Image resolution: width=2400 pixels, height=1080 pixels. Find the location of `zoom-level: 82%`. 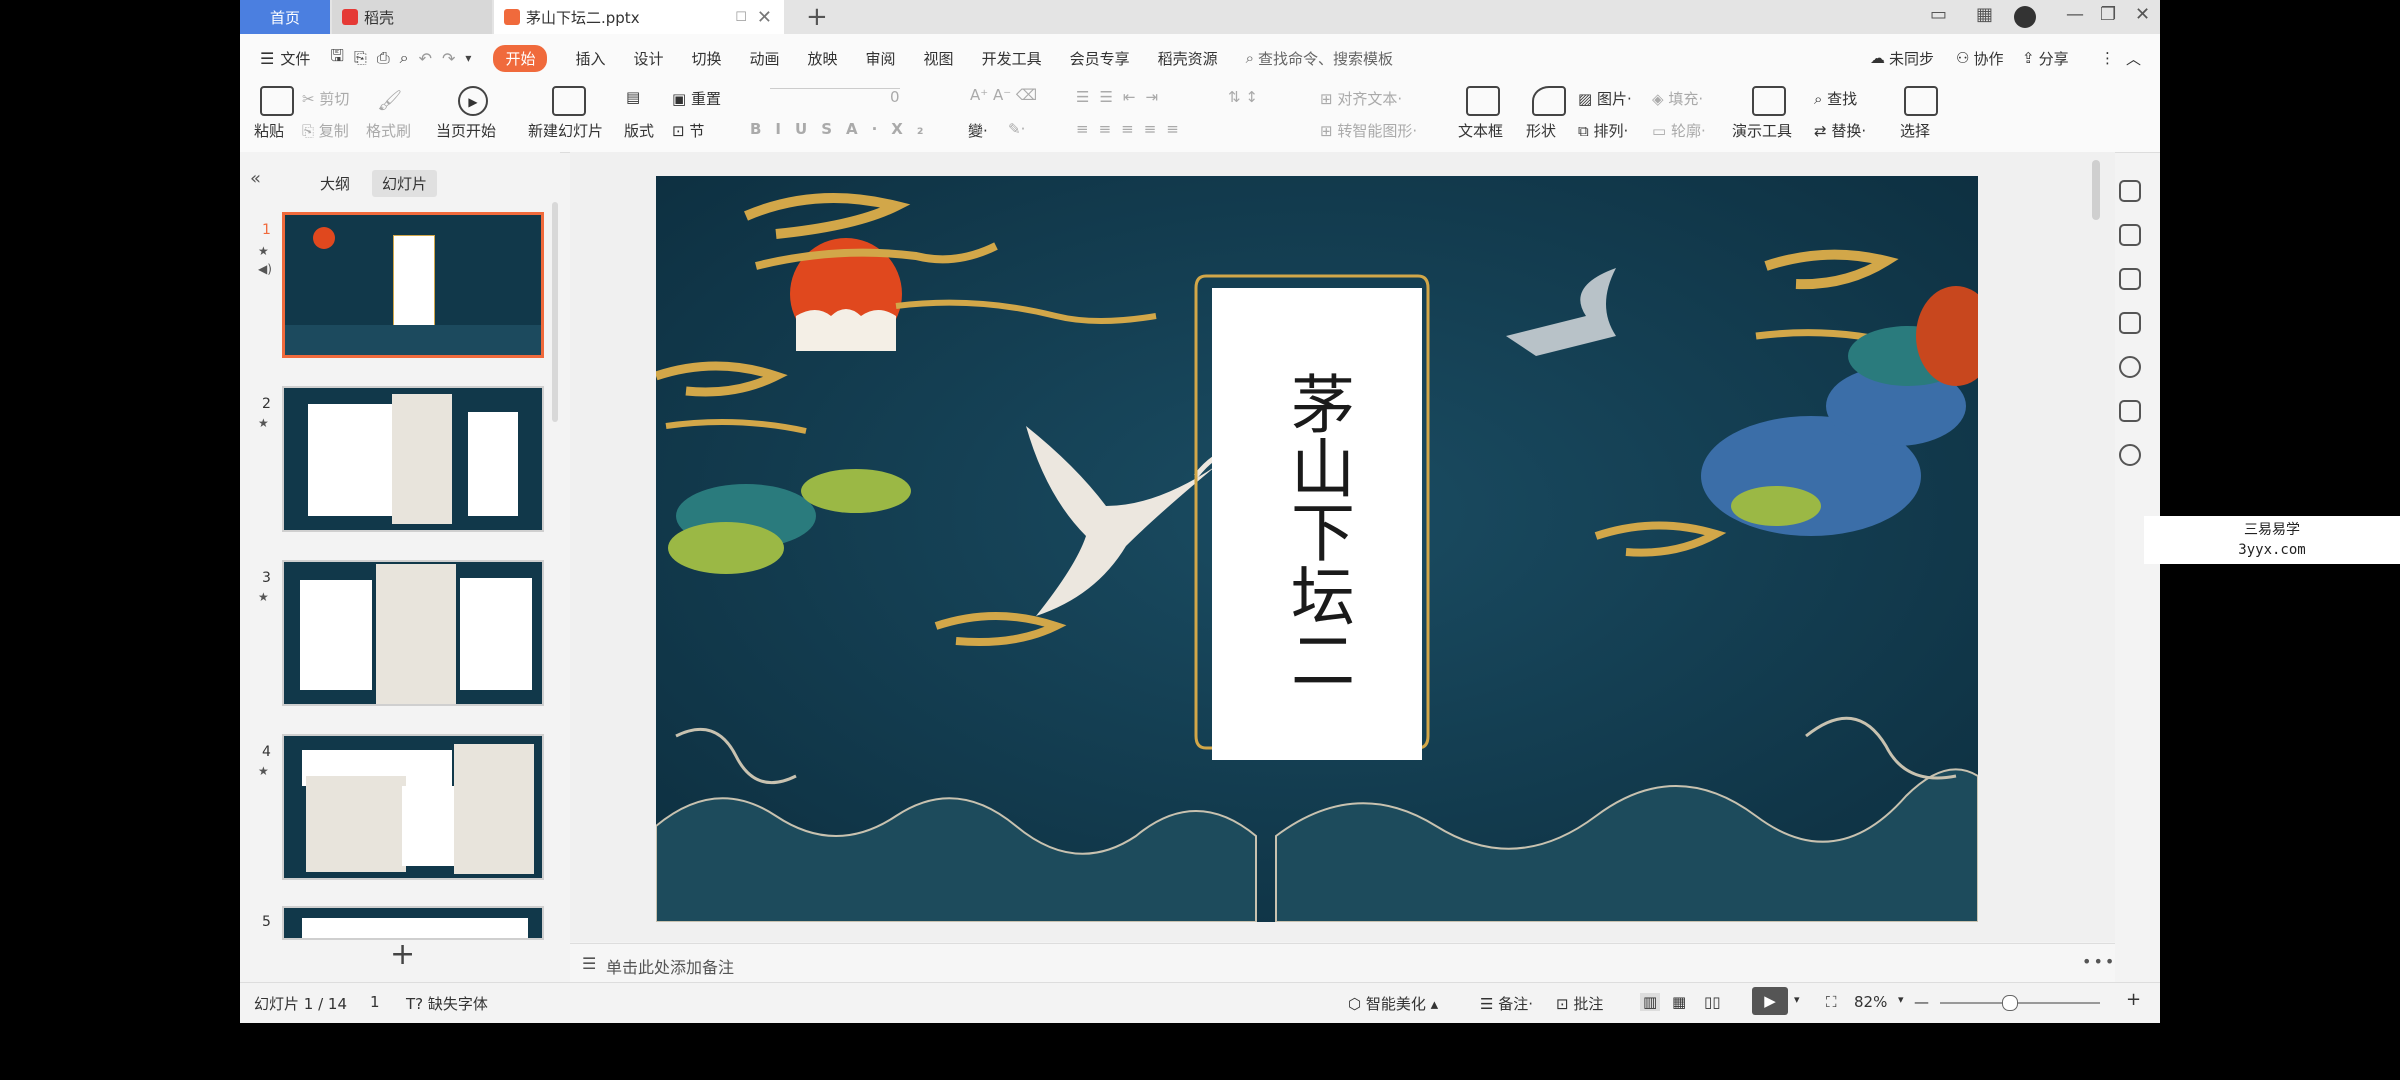

zoom-level: 82% is located at coordinates (1870, 1002).